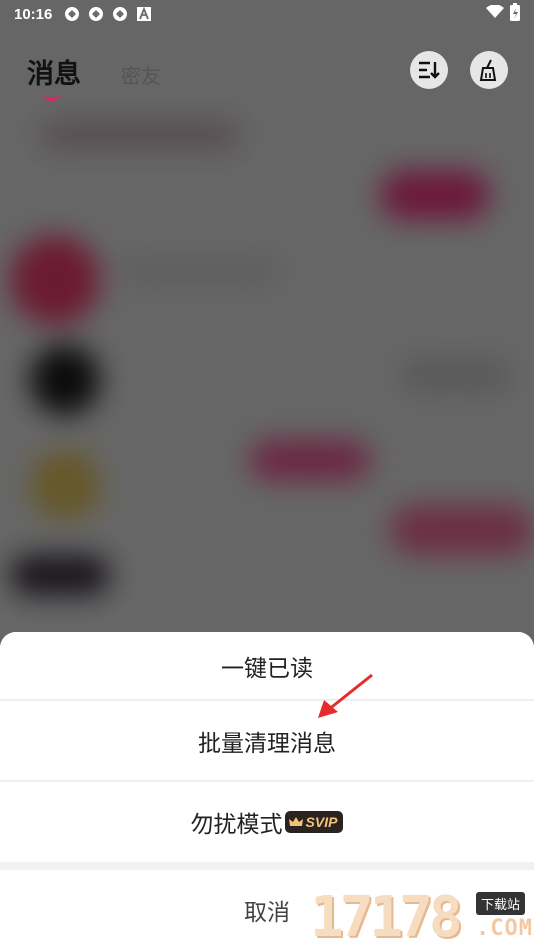 The width and height of the screenshot is (534, 950). I want to click on batch-clean-messages-button: 批量清理消息, so click(267, 741).